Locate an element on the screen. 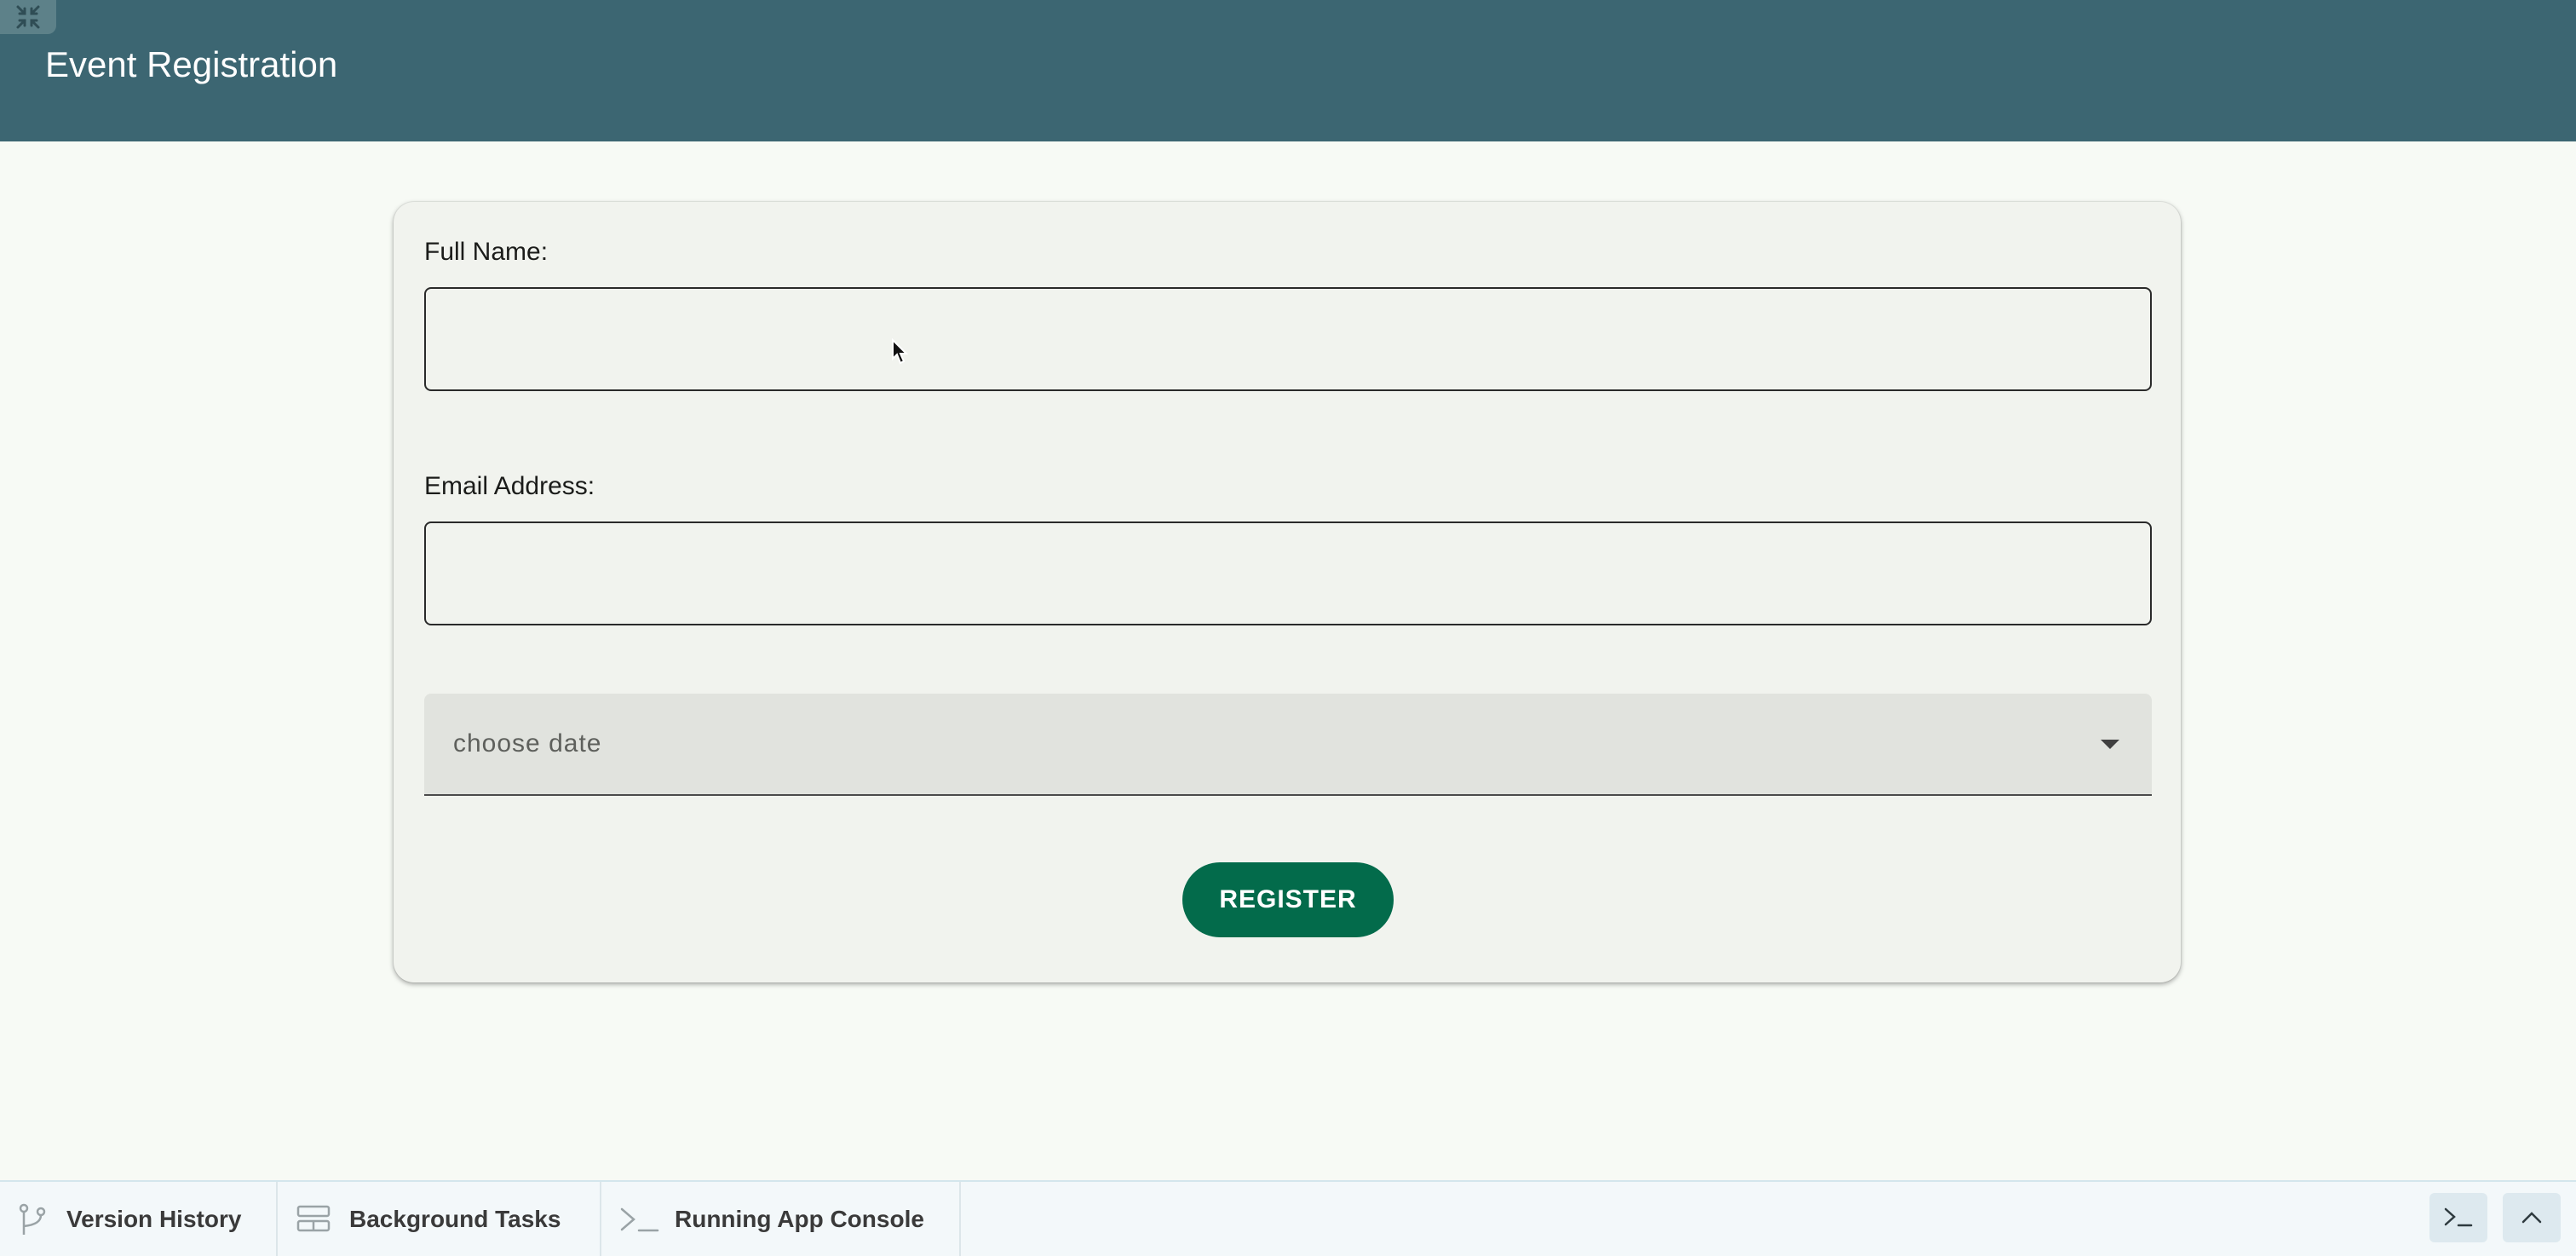 Image resolution: width=2576 pixels, height=1256 pixels. full-name-label: Full Name: is located at coordinates (487, 252).